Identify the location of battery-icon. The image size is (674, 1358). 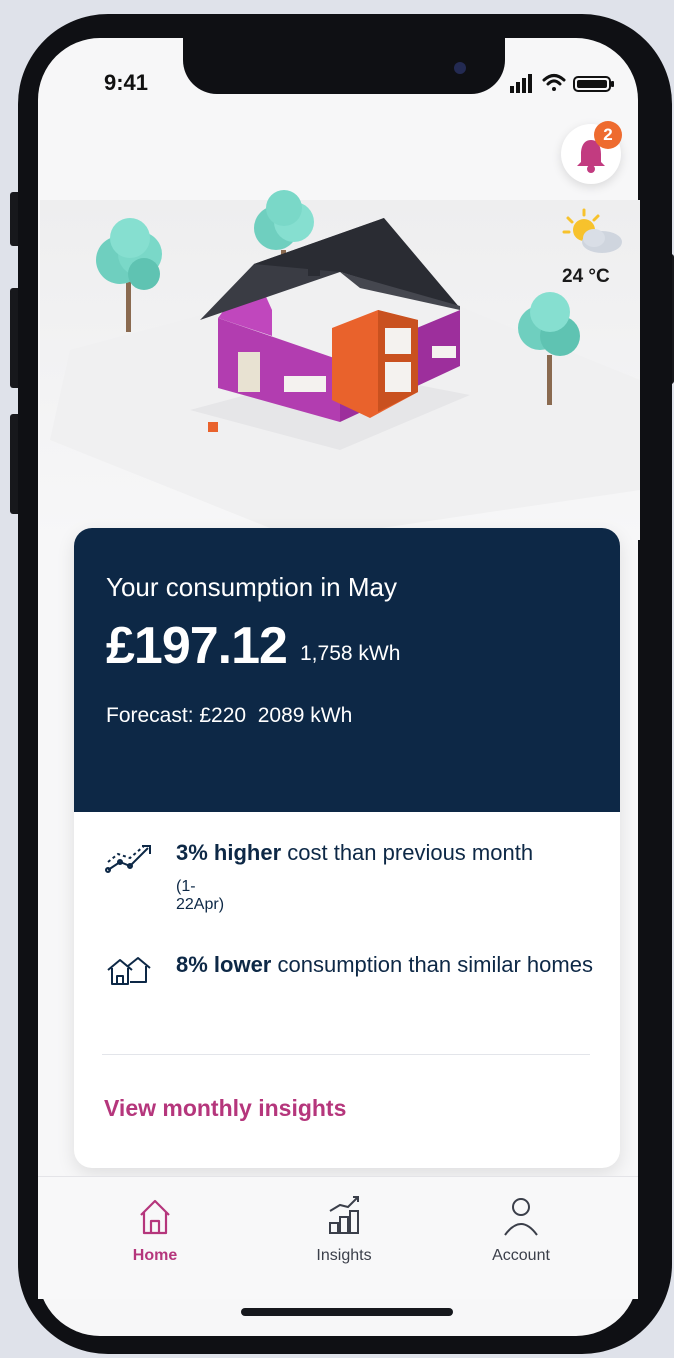
(593, 84).